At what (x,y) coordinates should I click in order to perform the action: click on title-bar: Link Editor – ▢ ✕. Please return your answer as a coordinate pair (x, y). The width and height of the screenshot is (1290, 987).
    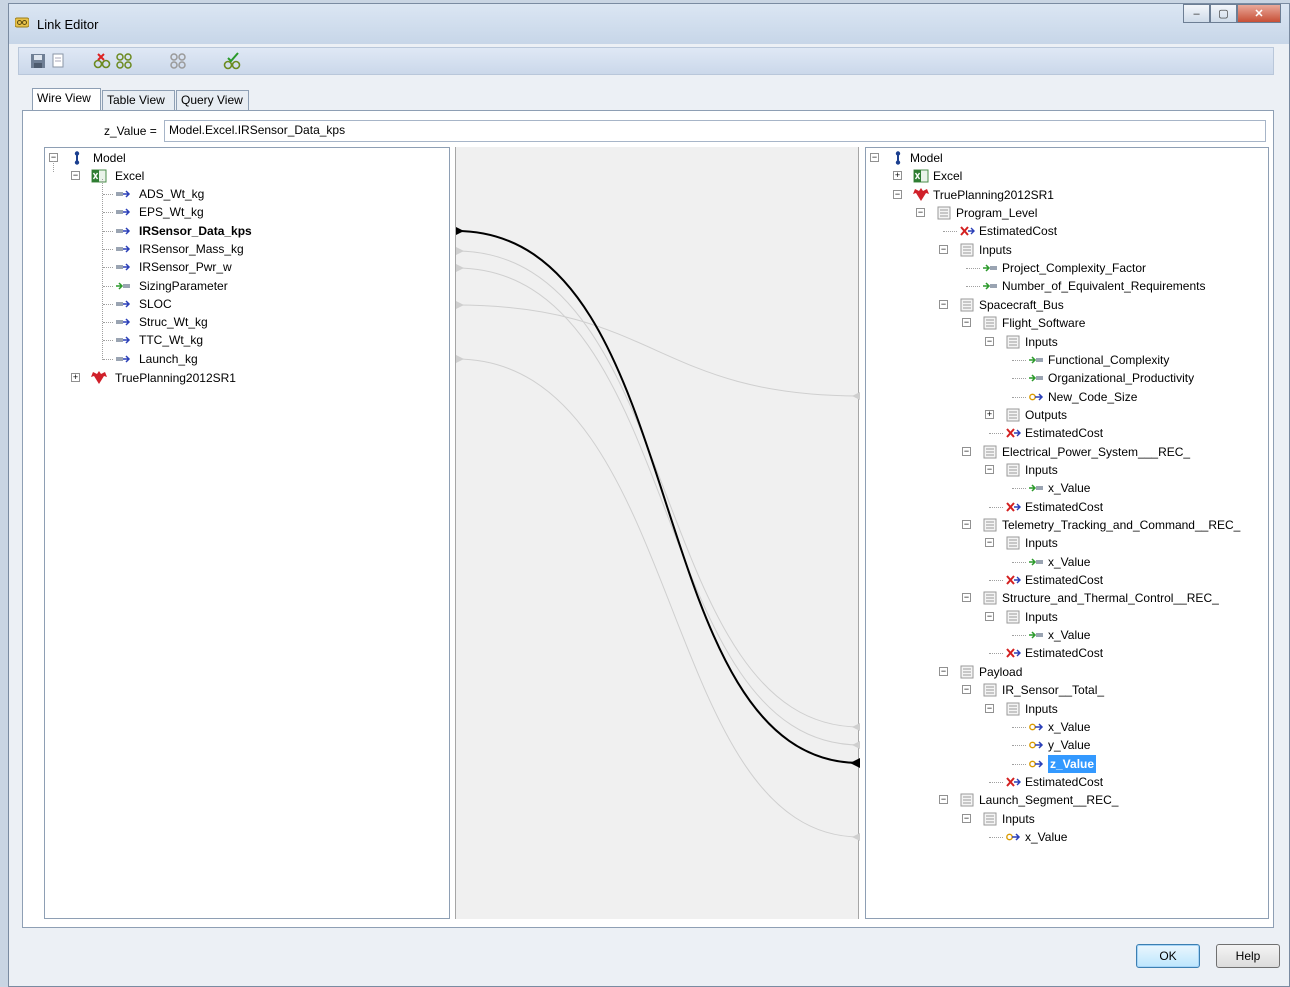
    Looking at the image, I should click on (649, 24).